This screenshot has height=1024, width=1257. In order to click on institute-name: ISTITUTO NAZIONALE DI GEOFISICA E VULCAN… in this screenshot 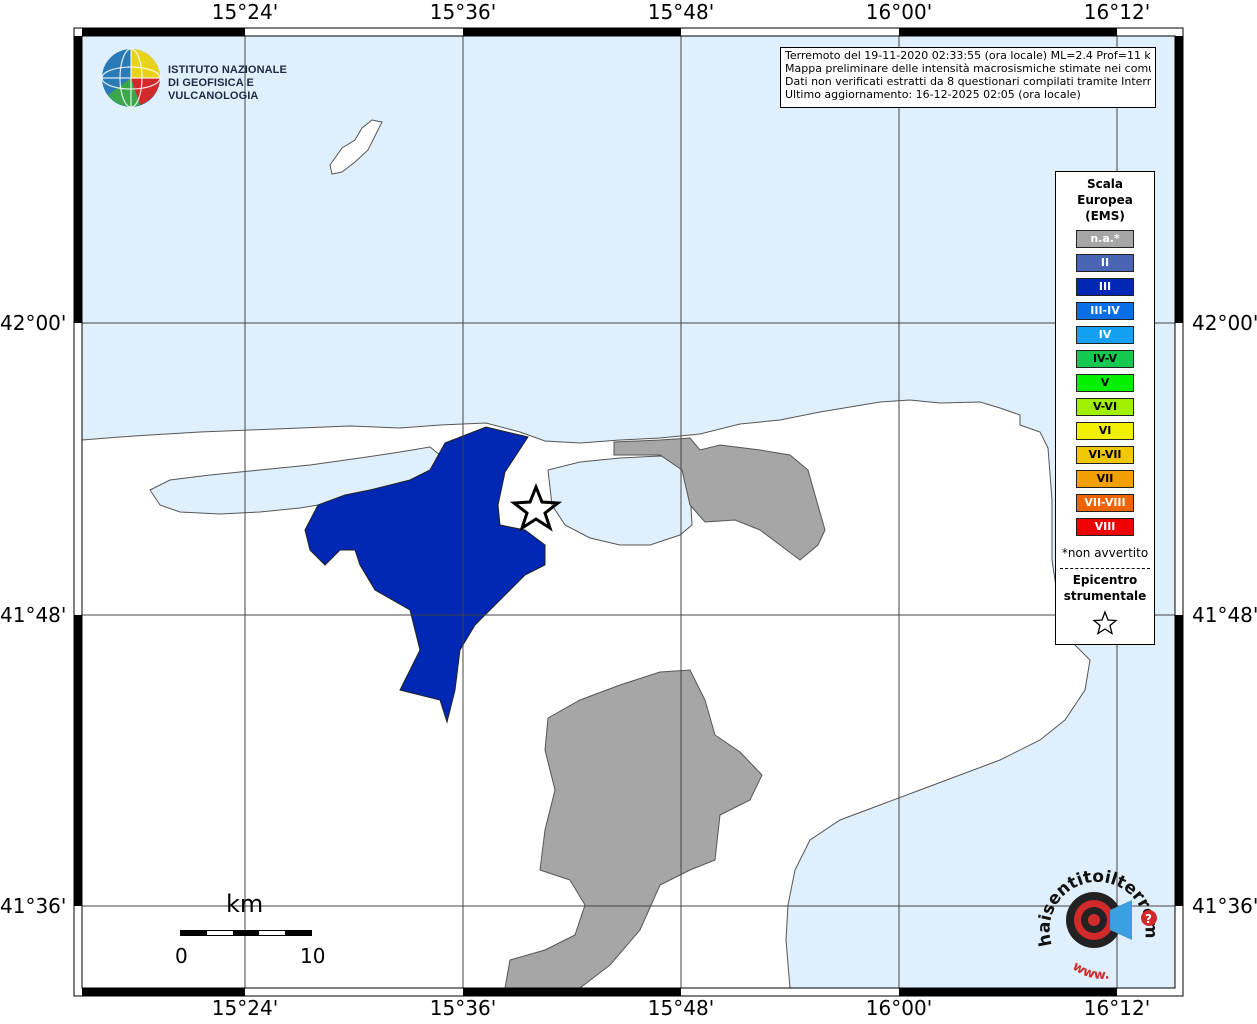, I will do `click(227, 83)`.